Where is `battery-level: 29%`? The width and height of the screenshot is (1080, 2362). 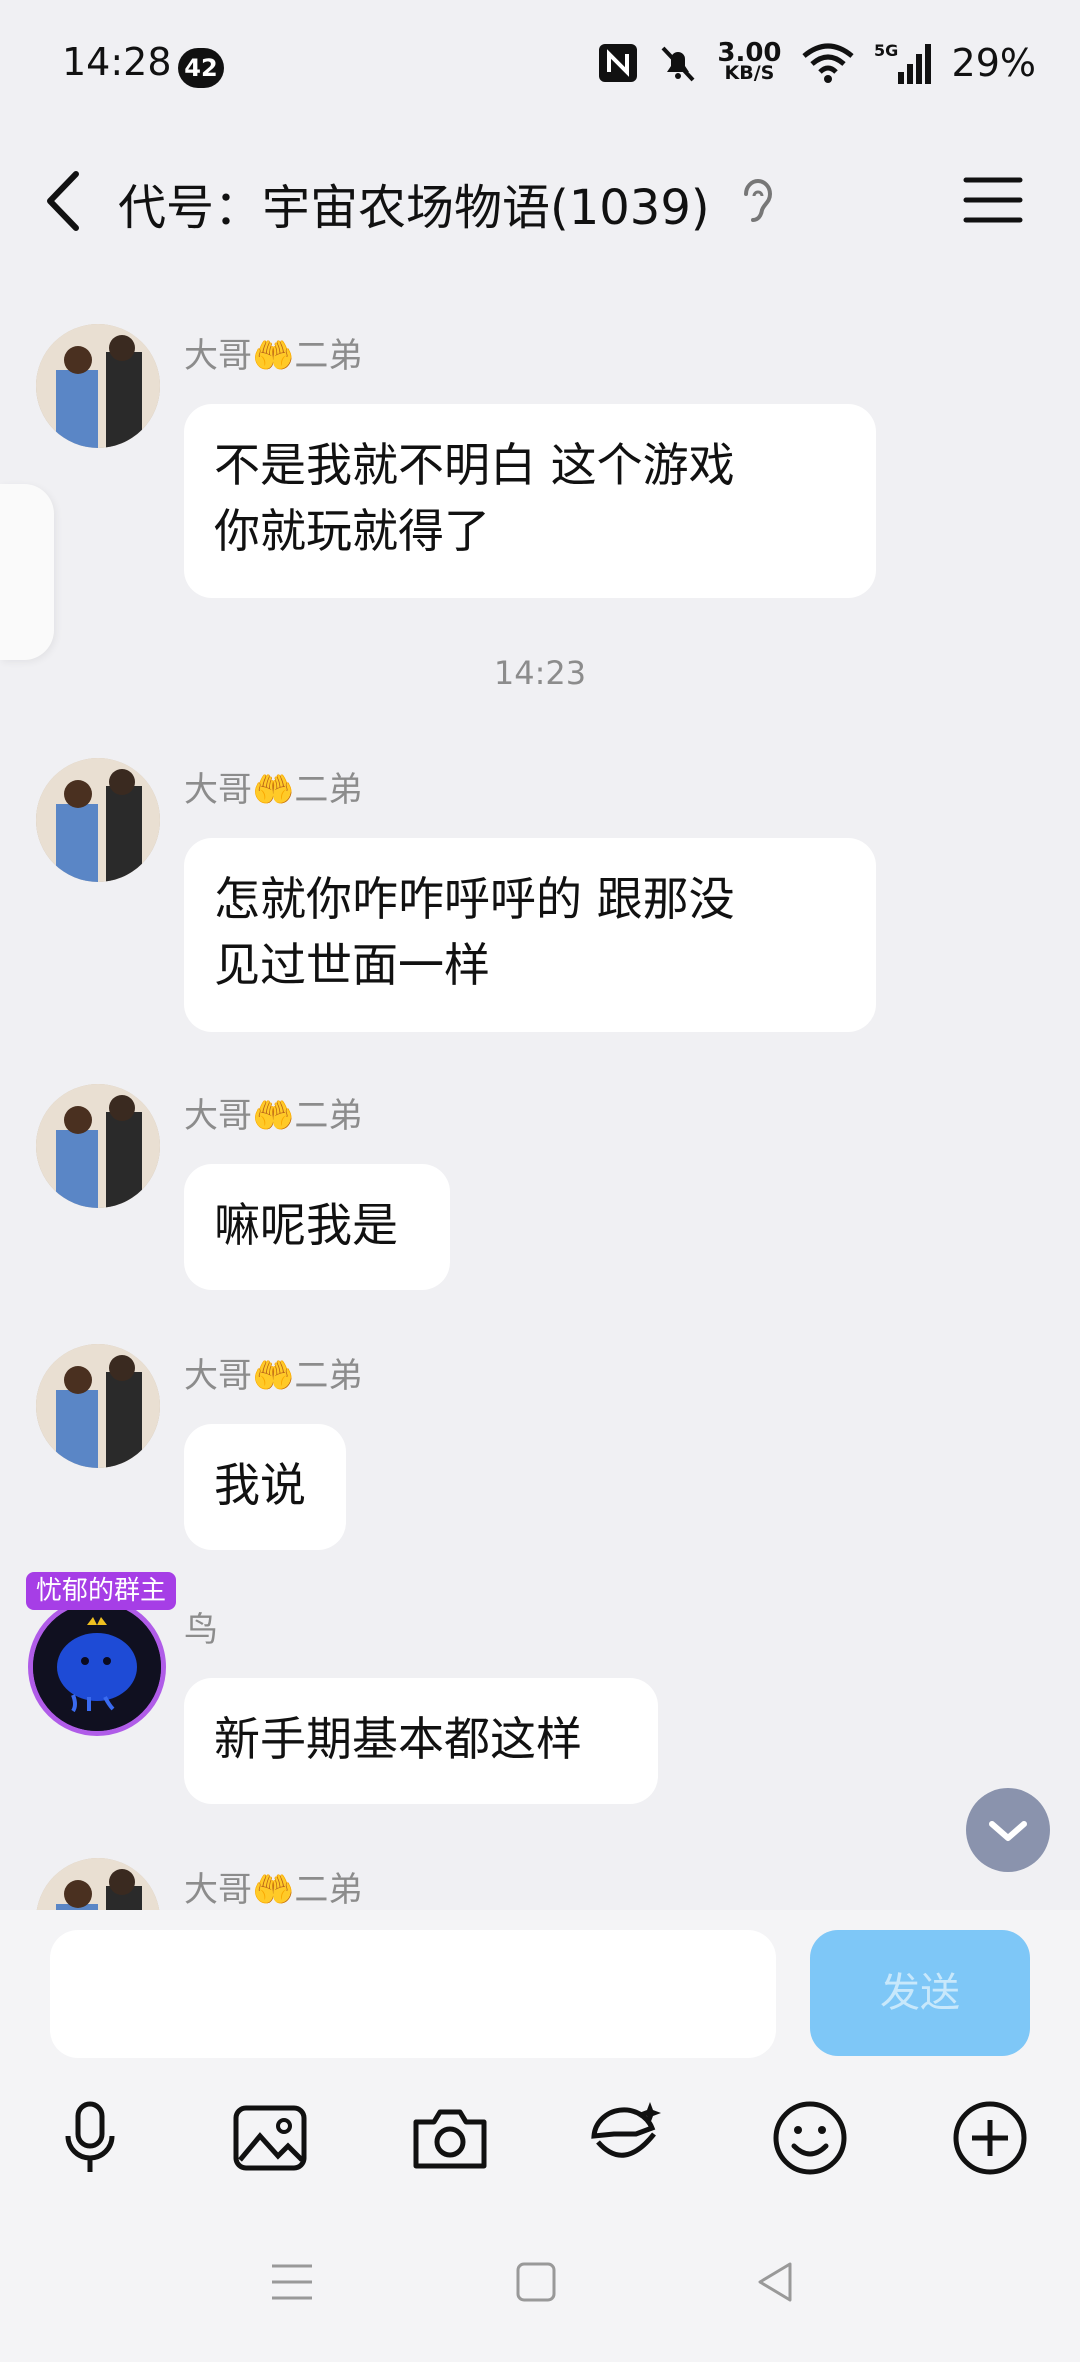
battery-level: 29% is located at coordinates (993, 63).